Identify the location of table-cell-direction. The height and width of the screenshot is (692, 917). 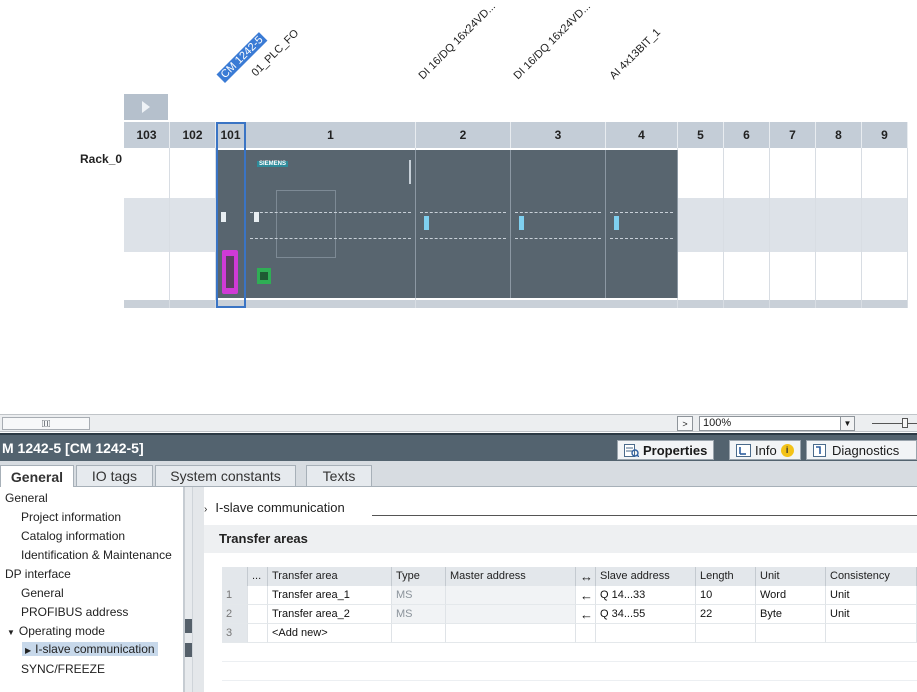
(586, 633).